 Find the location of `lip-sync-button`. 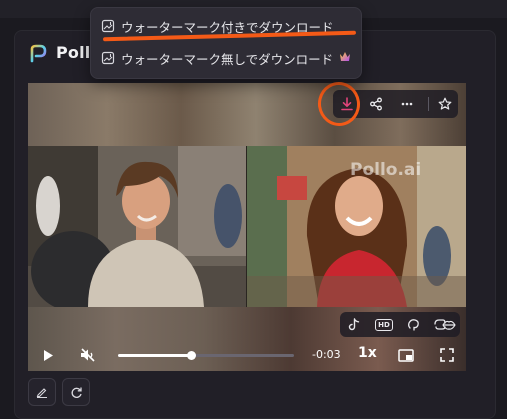

lip-sync-button is located at coordinates (414, 324).